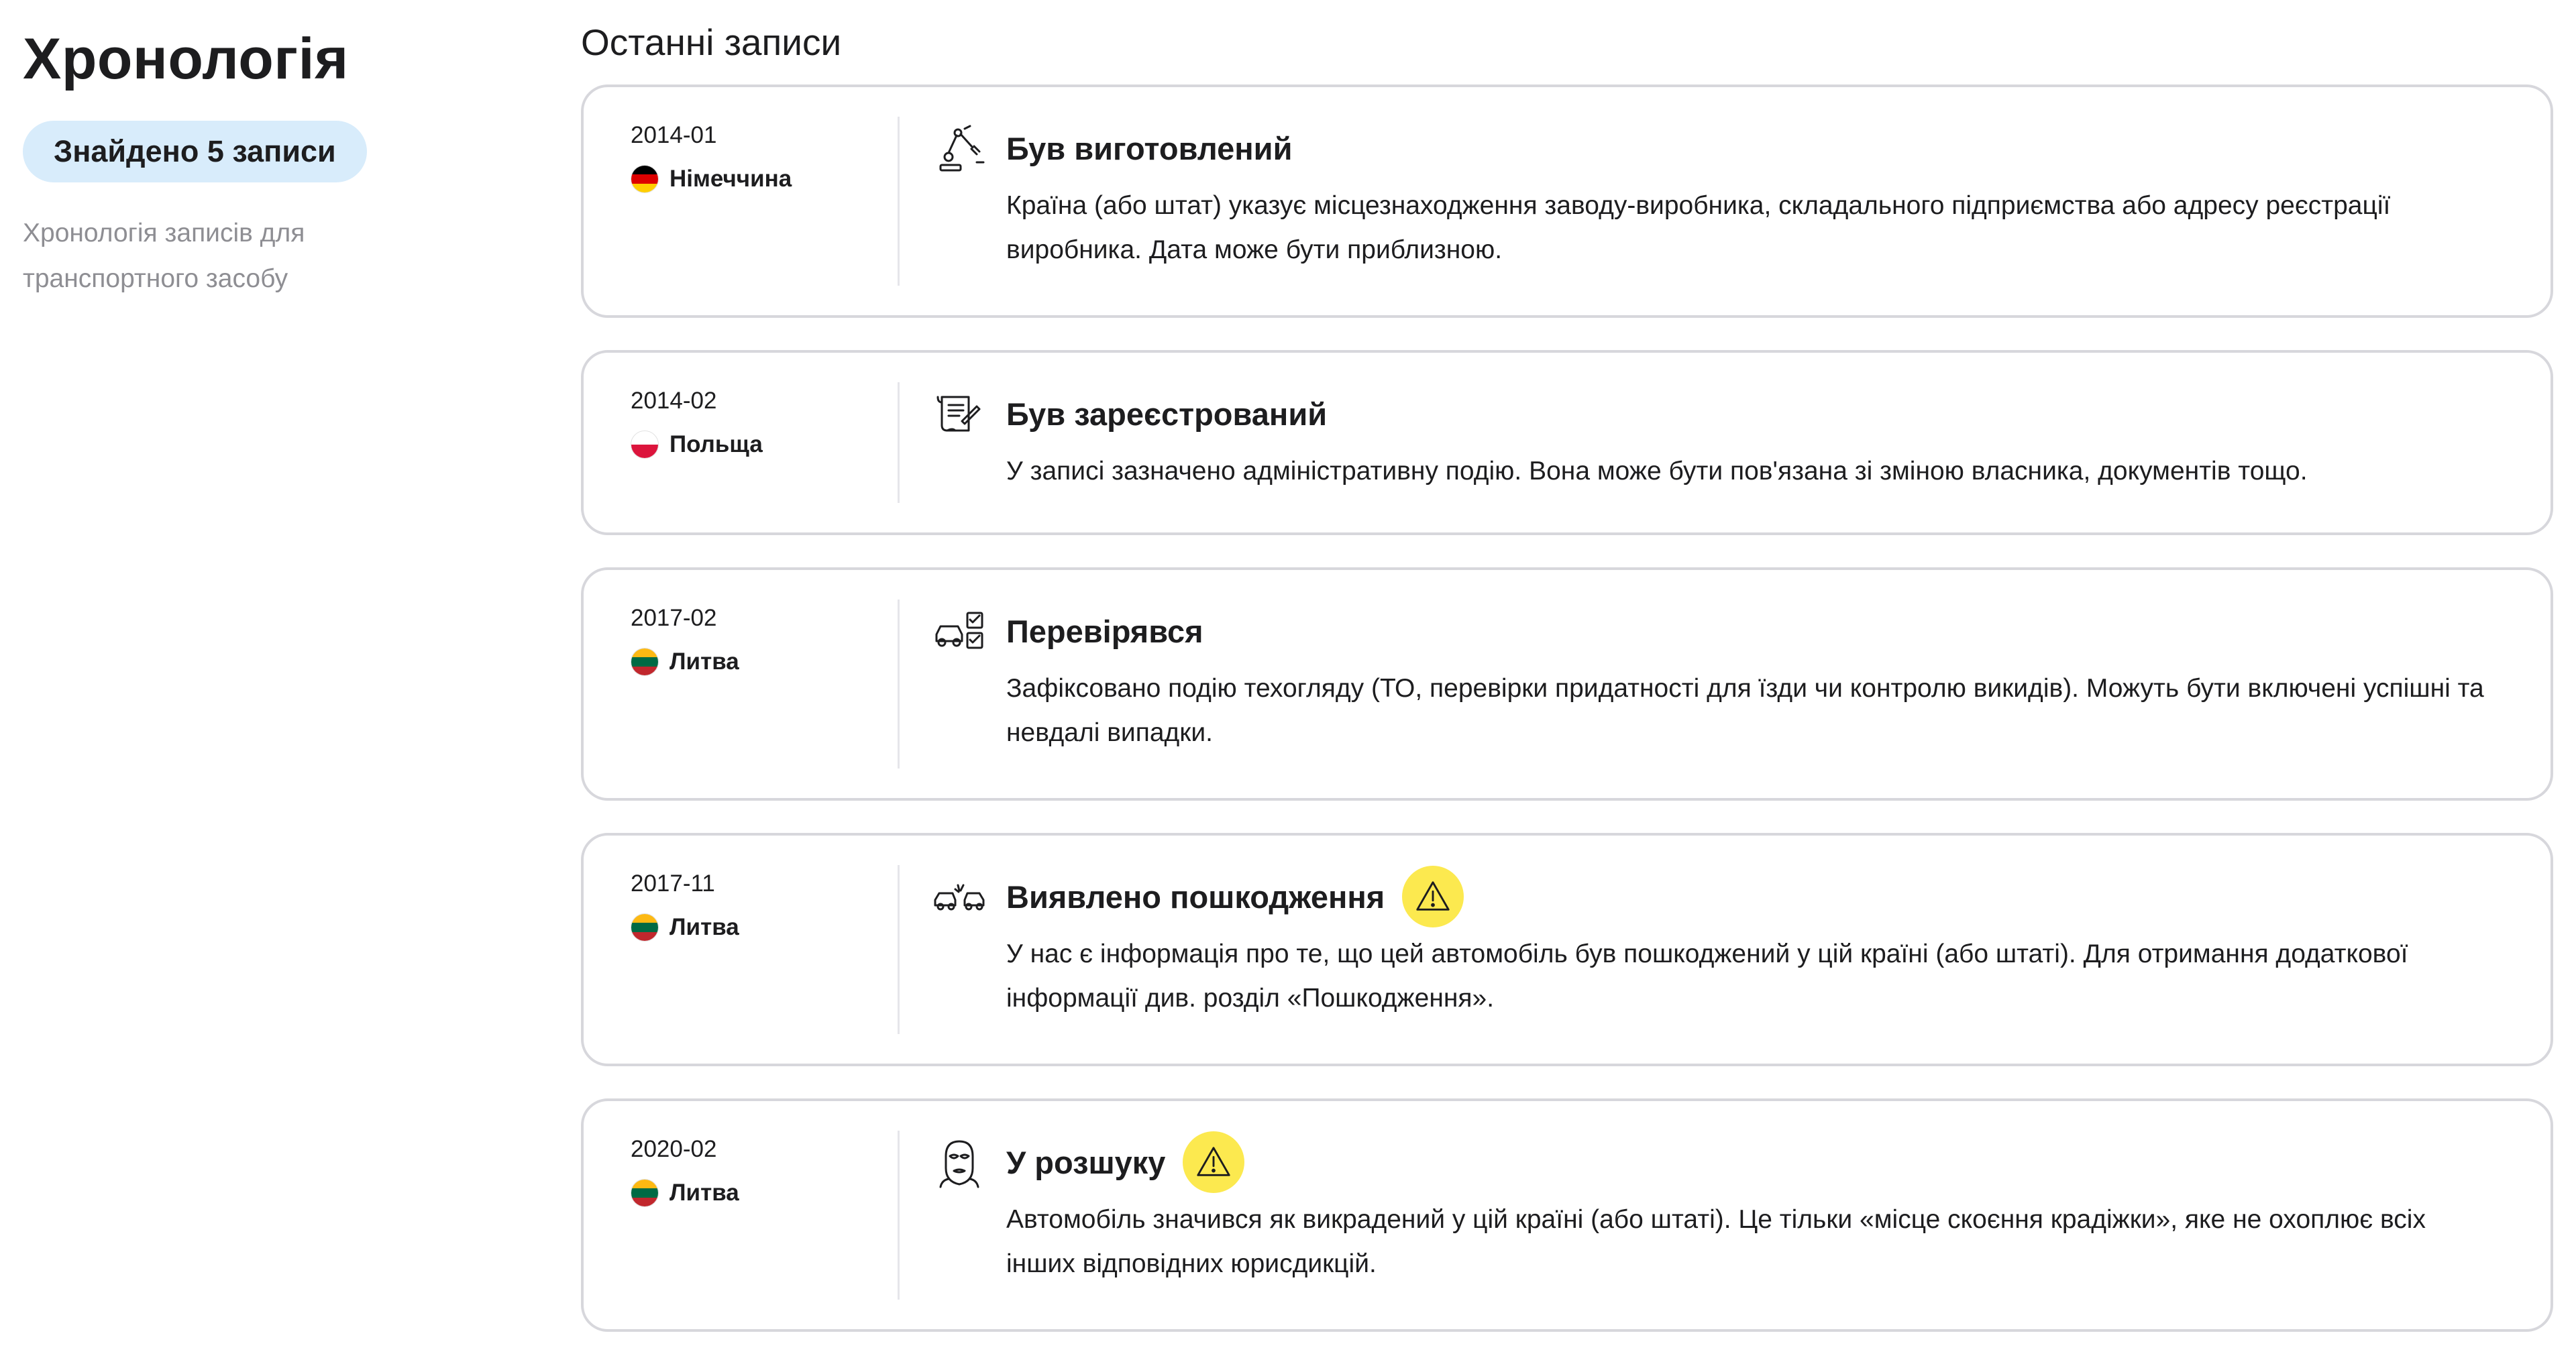 Image resolution: width=2576 pixels, height=1364 pixels. I want to click on record-title: Був виготовлений, so click(1149, 148).